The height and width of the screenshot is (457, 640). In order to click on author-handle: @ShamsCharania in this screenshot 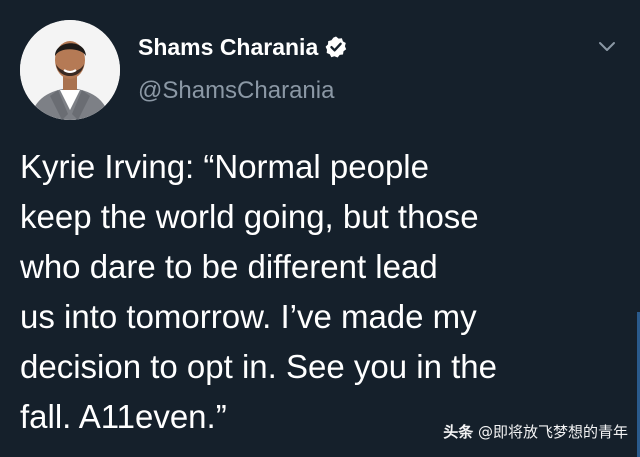, I will do `click(236, 91)`.